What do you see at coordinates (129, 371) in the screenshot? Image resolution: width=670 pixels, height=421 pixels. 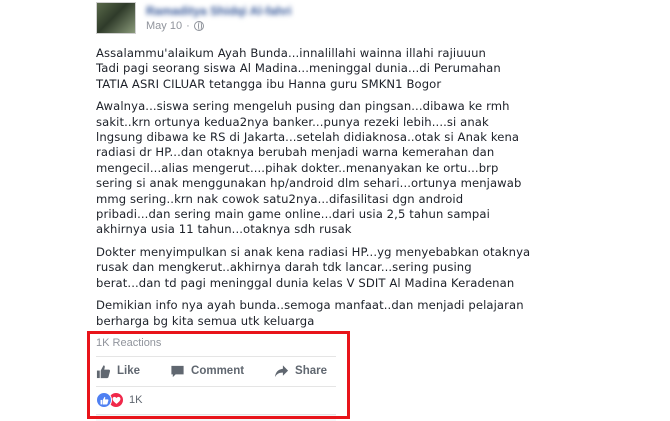 I see `like-label: Like` at bounding box center [129, 371].